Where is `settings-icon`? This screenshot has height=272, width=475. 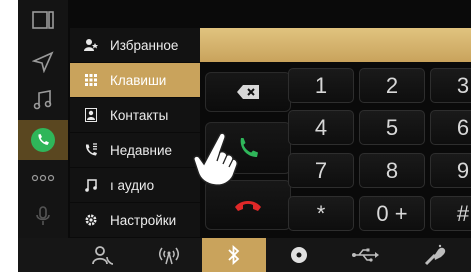 settings-icon is located at coordinates (91, 220).